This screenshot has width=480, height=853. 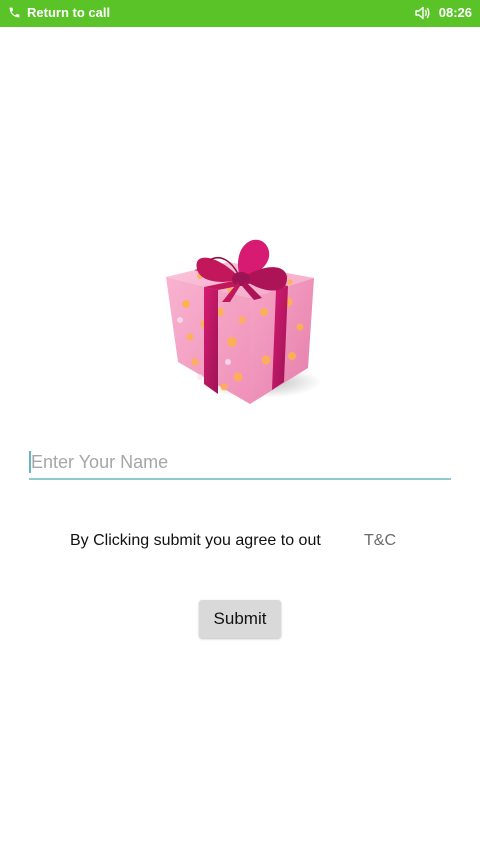 What do you see at coordinates (240, 619) in the screenshot?
I see `submit-button: Submit` at bounding box center [240, 619].